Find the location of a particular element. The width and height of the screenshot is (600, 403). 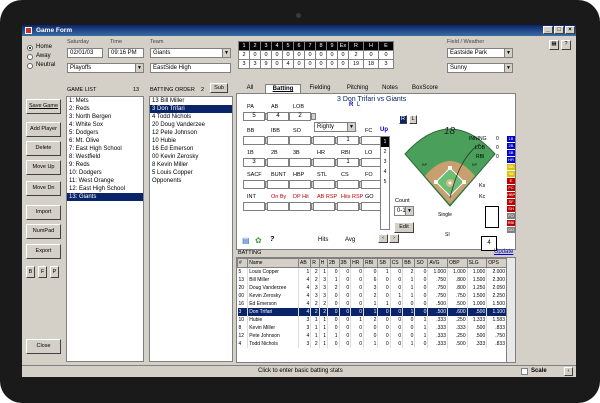

side-select: Righty ▼ is located at coordinates (335, 127).